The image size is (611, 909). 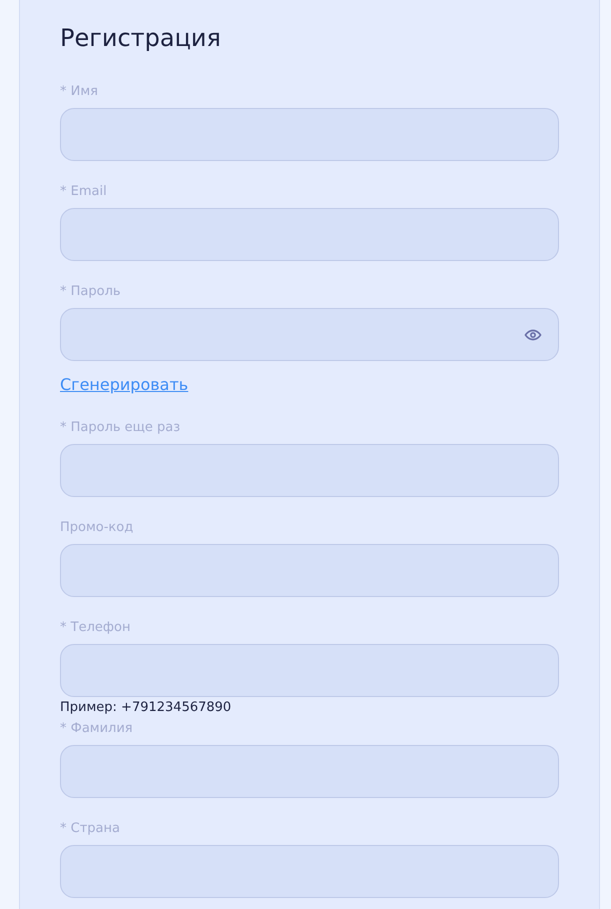 What do you see at coordinates (79, 92) in the screenshot?
I see `field-label: * Имя` at bounding box center [79, 92].